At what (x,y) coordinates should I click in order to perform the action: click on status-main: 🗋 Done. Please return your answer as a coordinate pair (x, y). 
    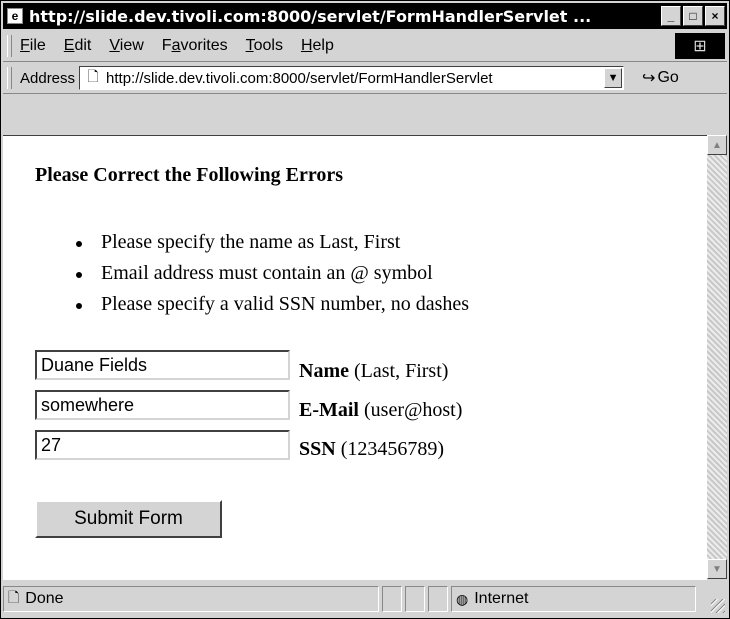
    Looking at the image, I should click on (191, 599).